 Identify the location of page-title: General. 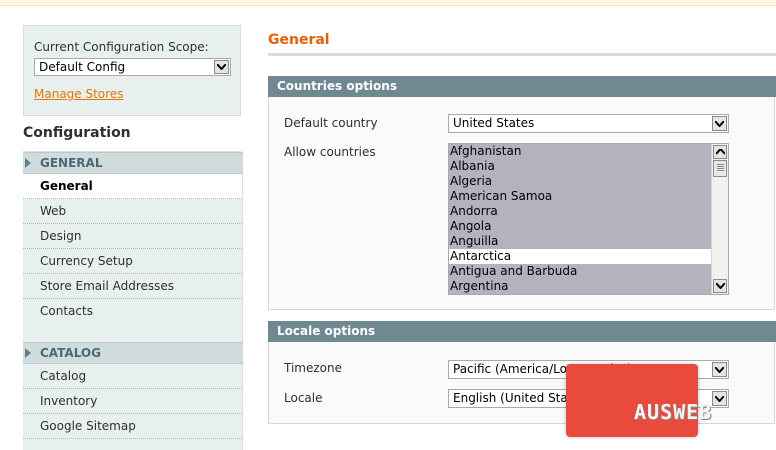
(299, 40).